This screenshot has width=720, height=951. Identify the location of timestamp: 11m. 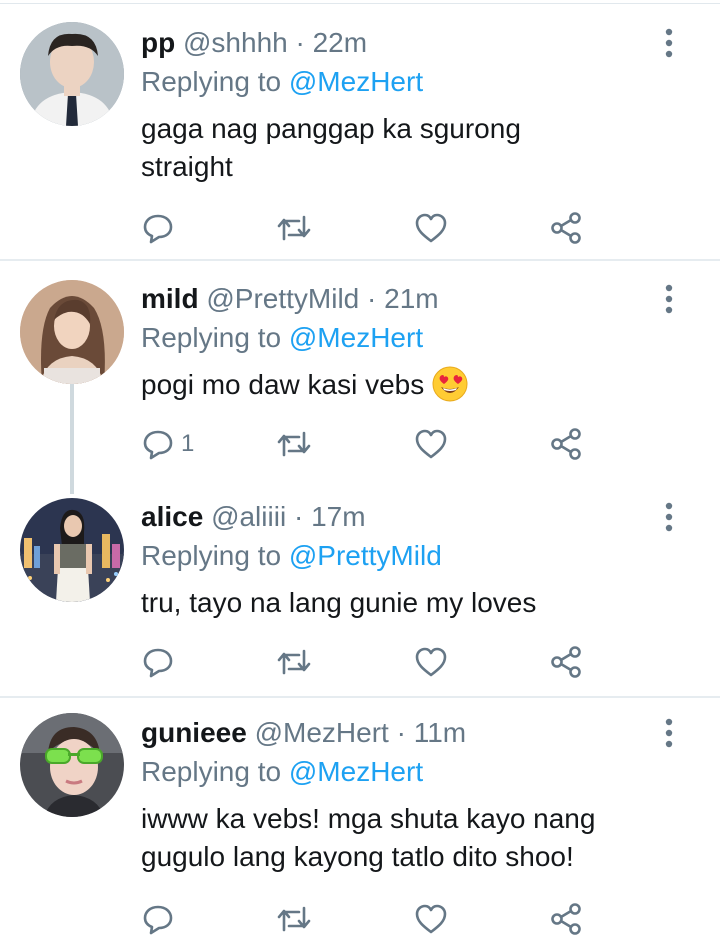
(440, 732).